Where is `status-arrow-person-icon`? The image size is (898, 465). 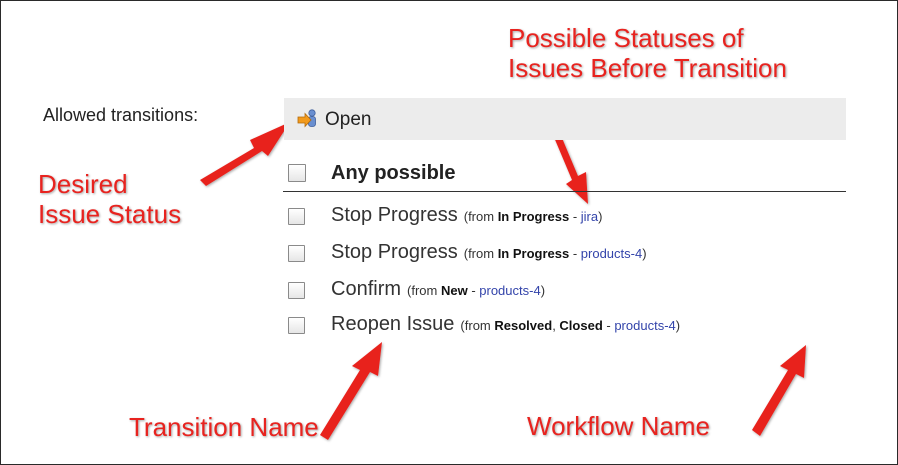
status-arrow-person-icon is located at coordinates (306, 118).